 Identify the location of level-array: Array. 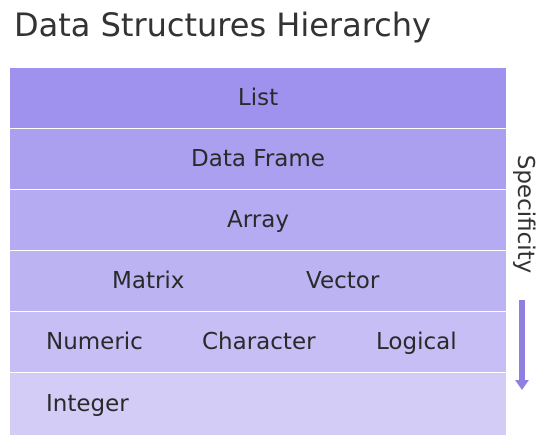
(258, 220).